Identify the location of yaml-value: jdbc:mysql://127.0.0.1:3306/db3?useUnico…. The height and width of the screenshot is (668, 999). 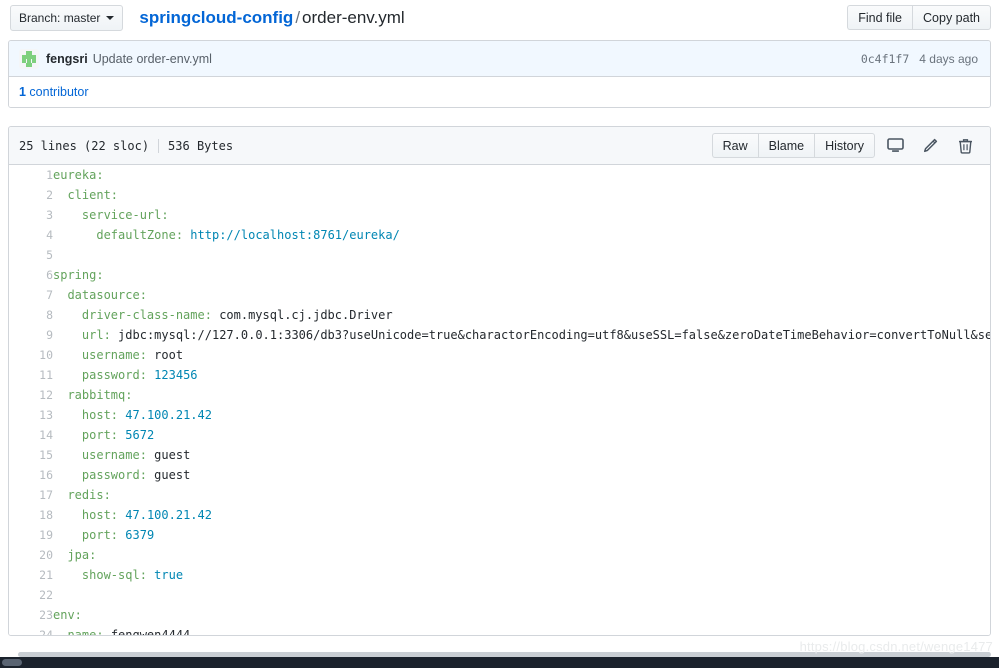
(554, 335).